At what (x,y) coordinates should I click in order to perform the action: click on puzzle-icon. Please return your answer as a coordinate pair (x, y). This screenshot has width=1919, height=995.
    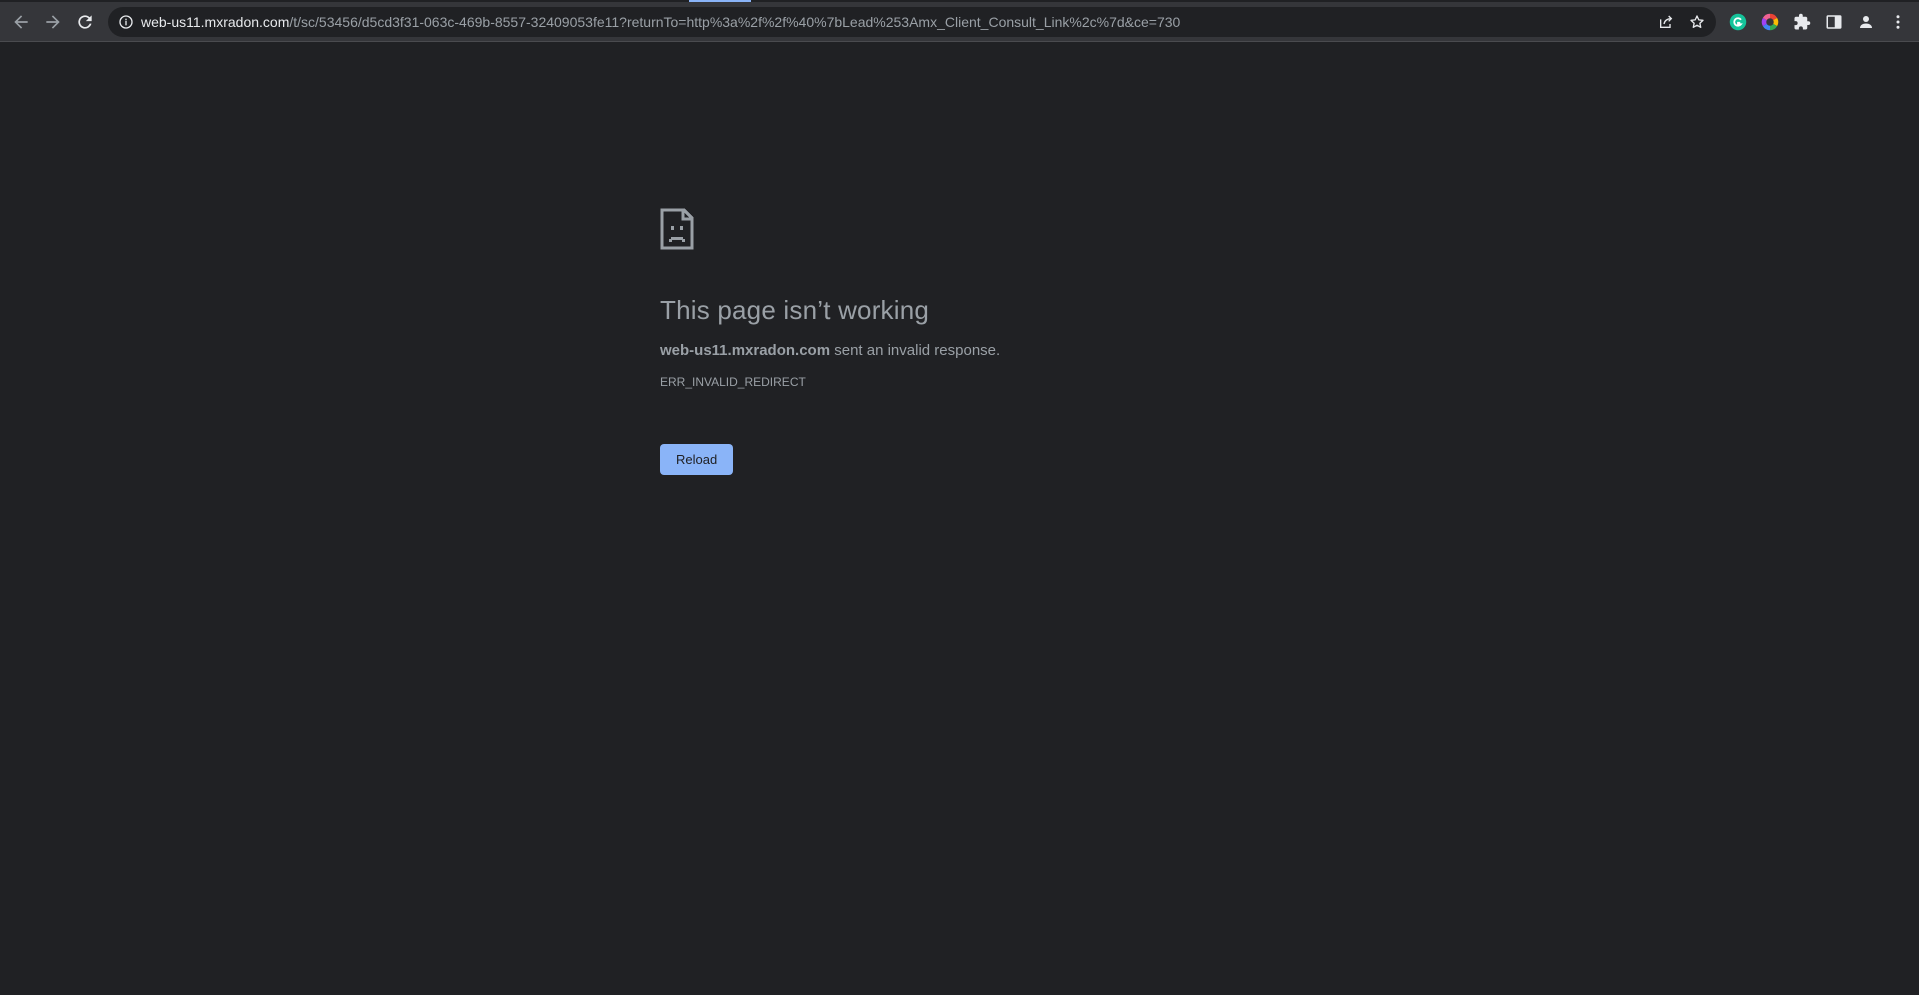
    Looking at the image, I should click on (1802, 21).